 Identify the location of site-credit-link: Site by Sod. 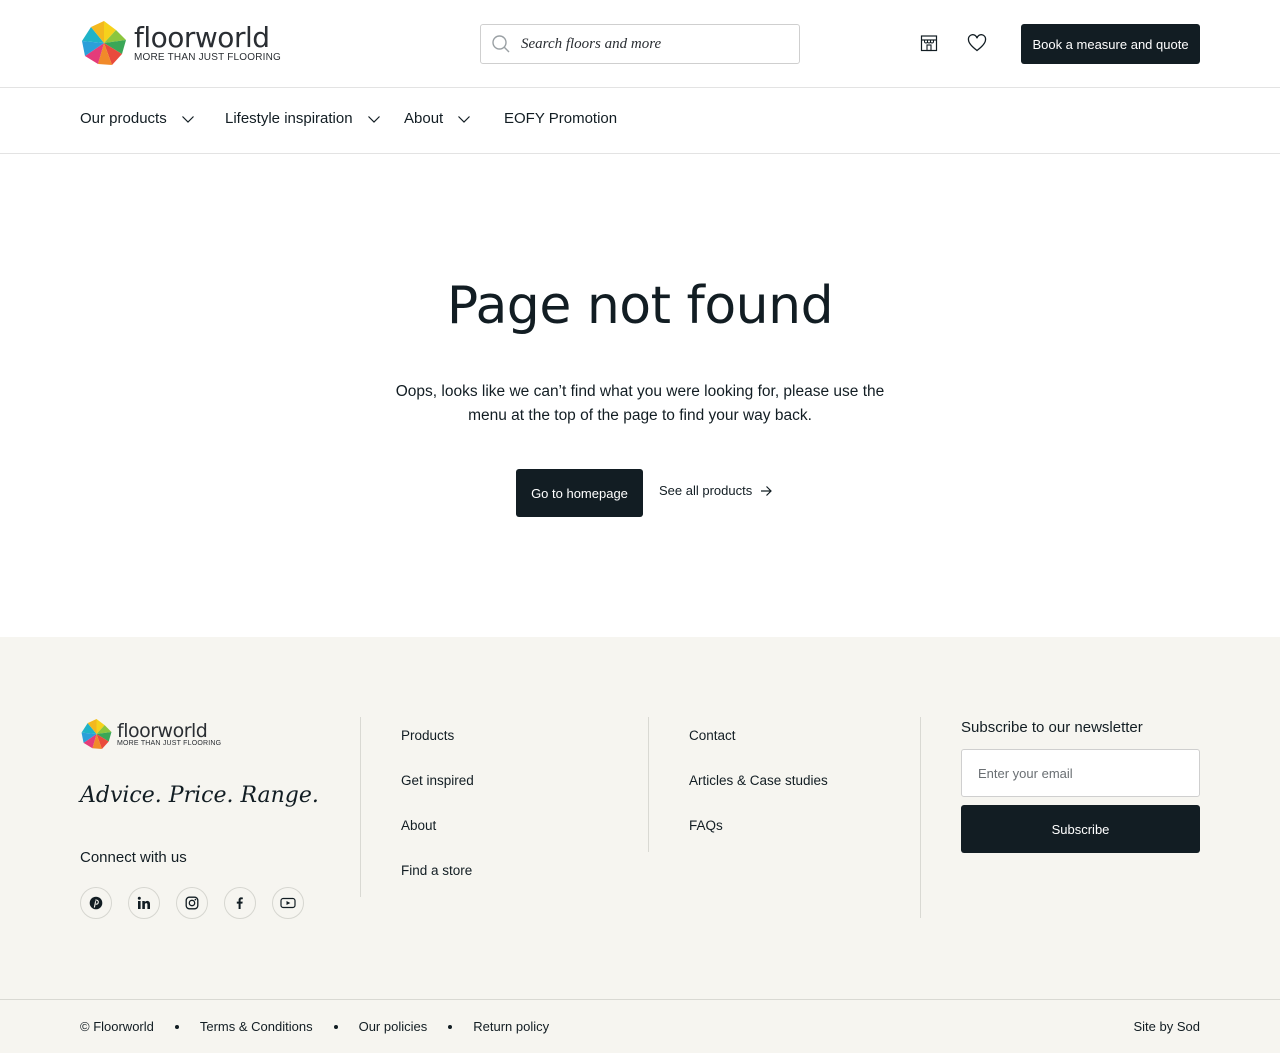
(1167, 1026).